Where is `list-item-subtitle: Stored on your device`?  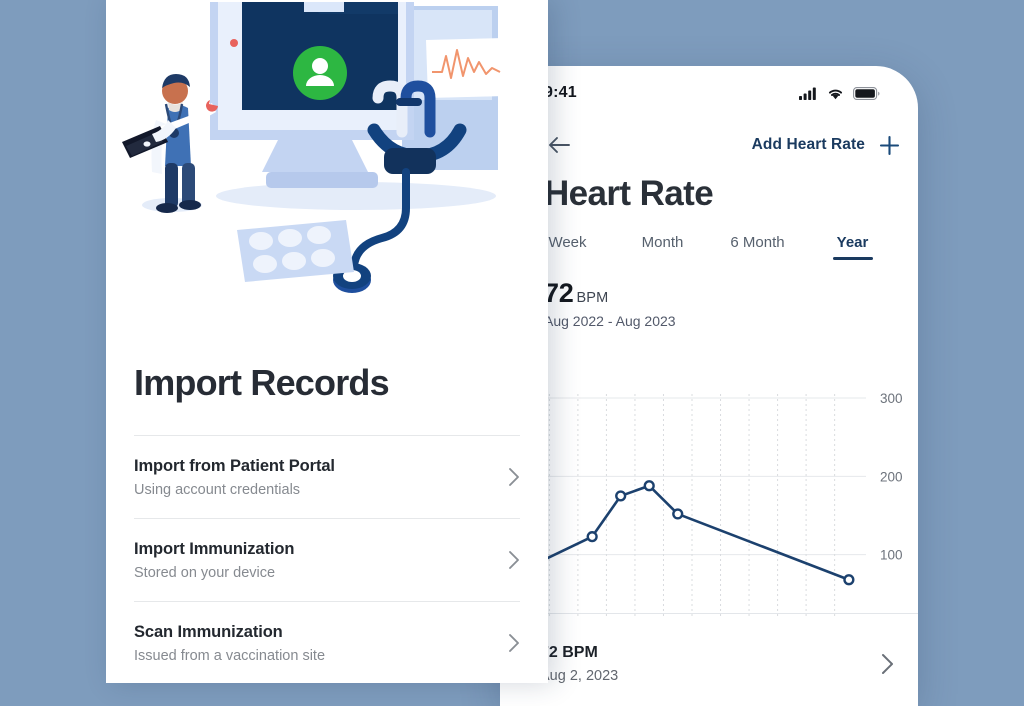 list-item-subtitle: Stored on your device is located at coordinates (205, 572).